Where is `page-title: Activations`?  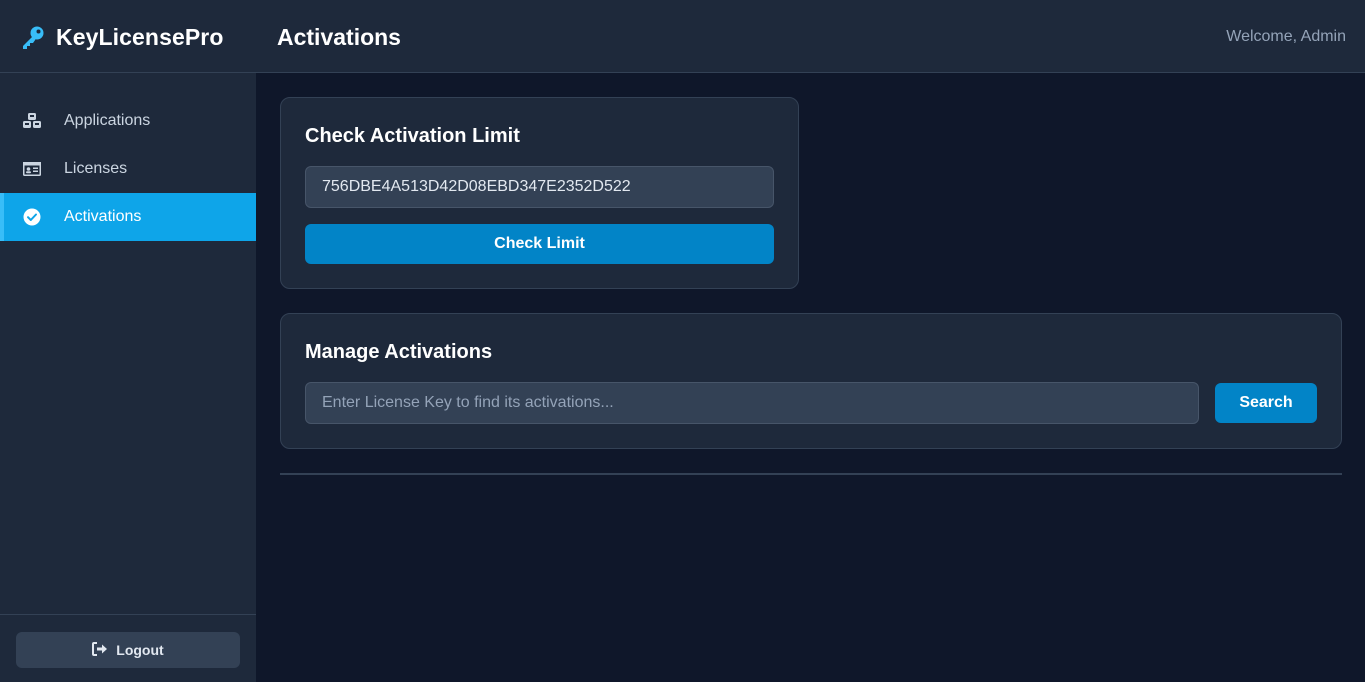
page-title: Activations is located at coordinates (339, 37).